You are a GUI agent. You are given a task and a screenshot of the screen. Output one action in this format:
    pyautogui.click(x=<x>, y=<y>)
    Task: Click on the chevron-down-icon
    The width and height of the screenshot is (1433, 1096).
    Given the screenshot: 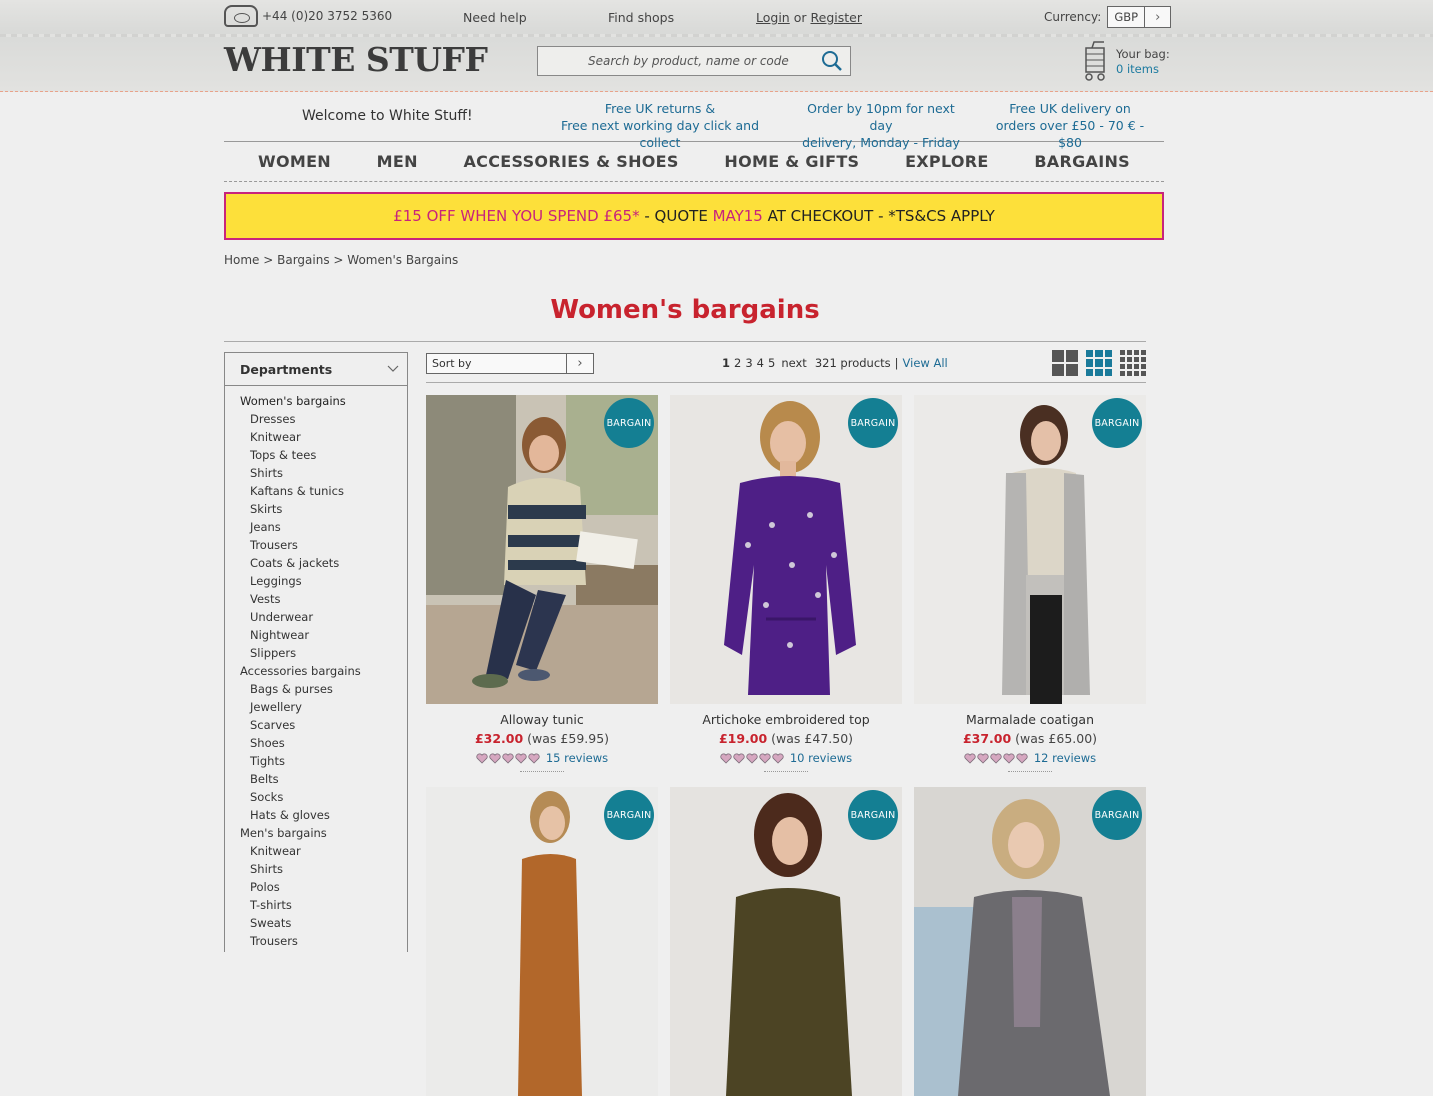 What is the action you would take?
    pyautogui.click(x=393, y=368)
    